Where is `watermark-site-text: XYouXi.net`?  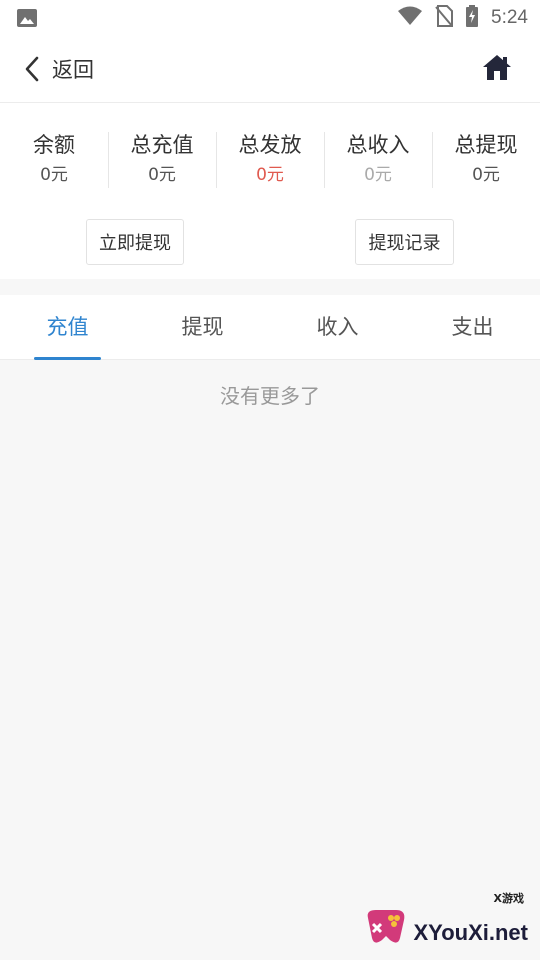
watermark-site-text: XYouXi.net is located at coordinates (471, 932).